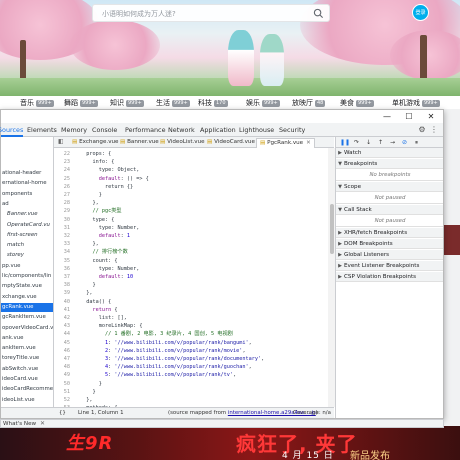  I want to click on devtools-tab-lighthouse: Lighthouse, so click(256, 130).